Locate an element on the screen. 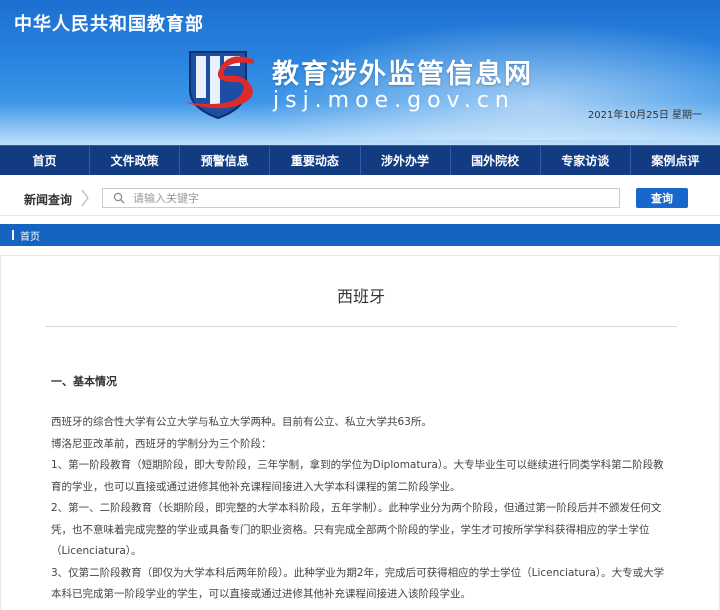 The width and height of the screenshot is (720, 610). current-date: 2021年10月25日 星期一 is located at coordinates (644, 115).